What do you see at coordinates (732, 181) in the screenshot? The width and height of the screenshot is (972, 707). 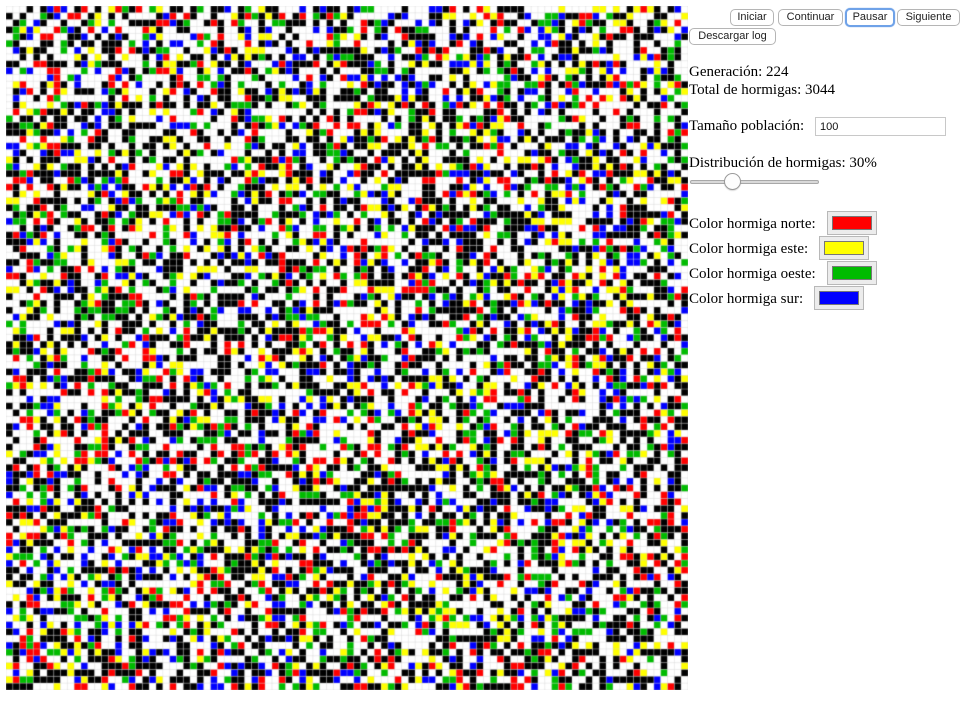 I see `distribution-slider-thumb` at bounding box center [732, 181].